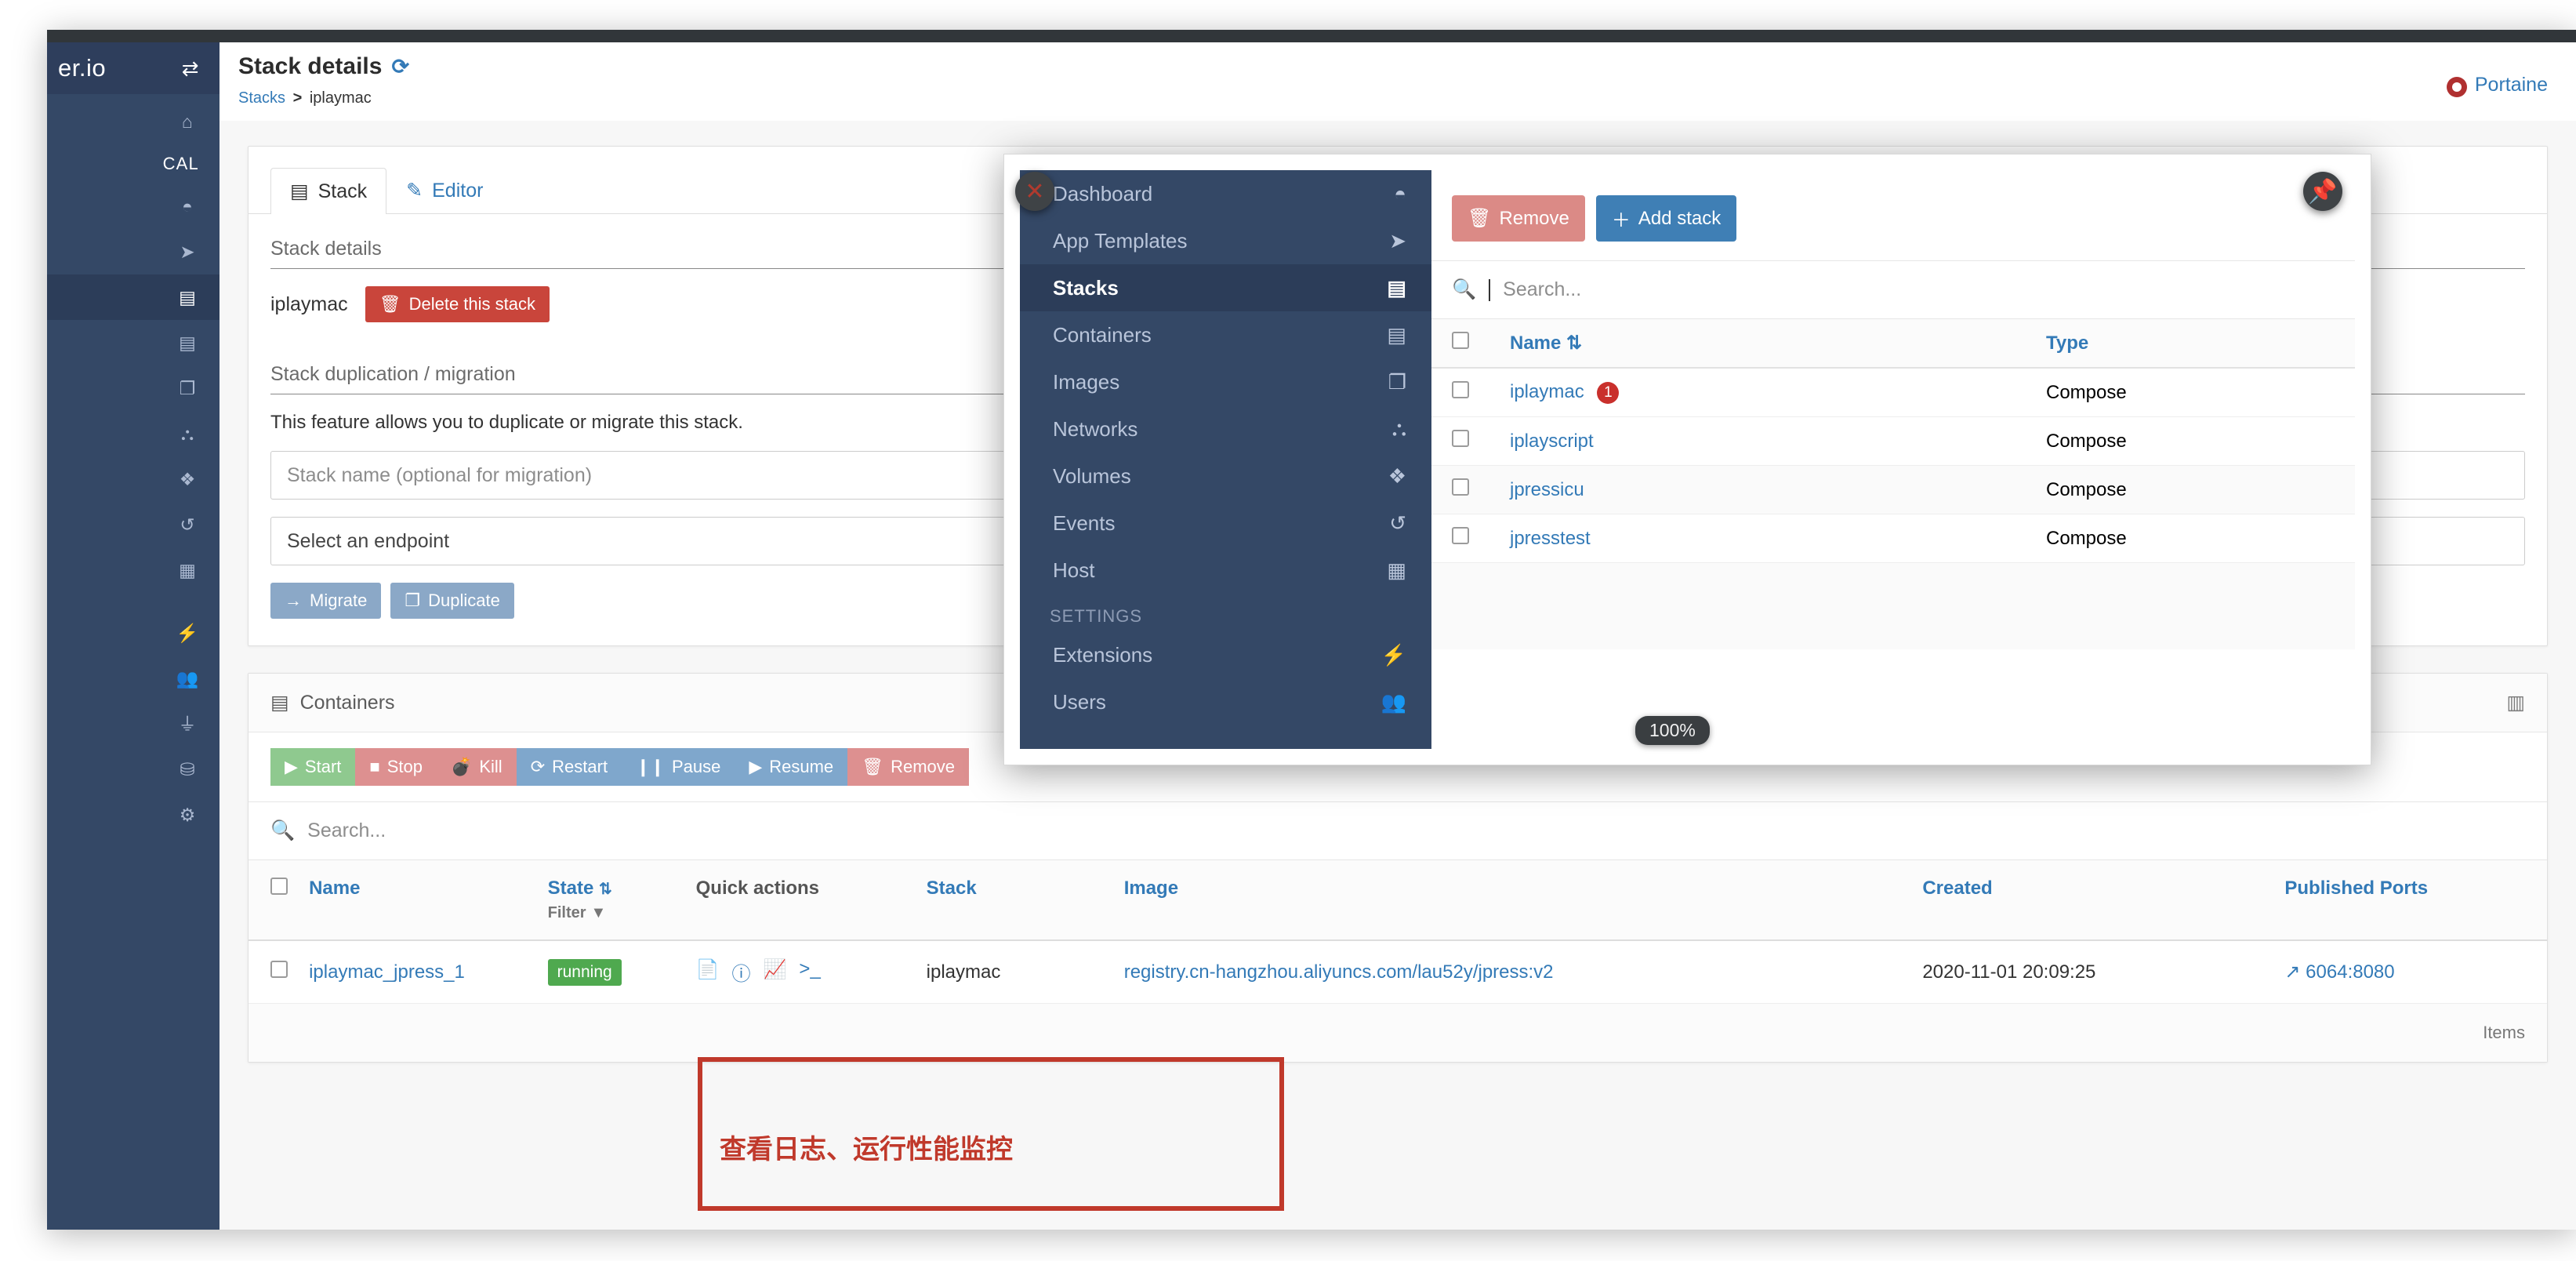 Image resolution: width=2576 pixels, height=1261 pixels. Describe the element at coordinates (2094, 900) in the screenshot. I see `col-created: Created` at that location.